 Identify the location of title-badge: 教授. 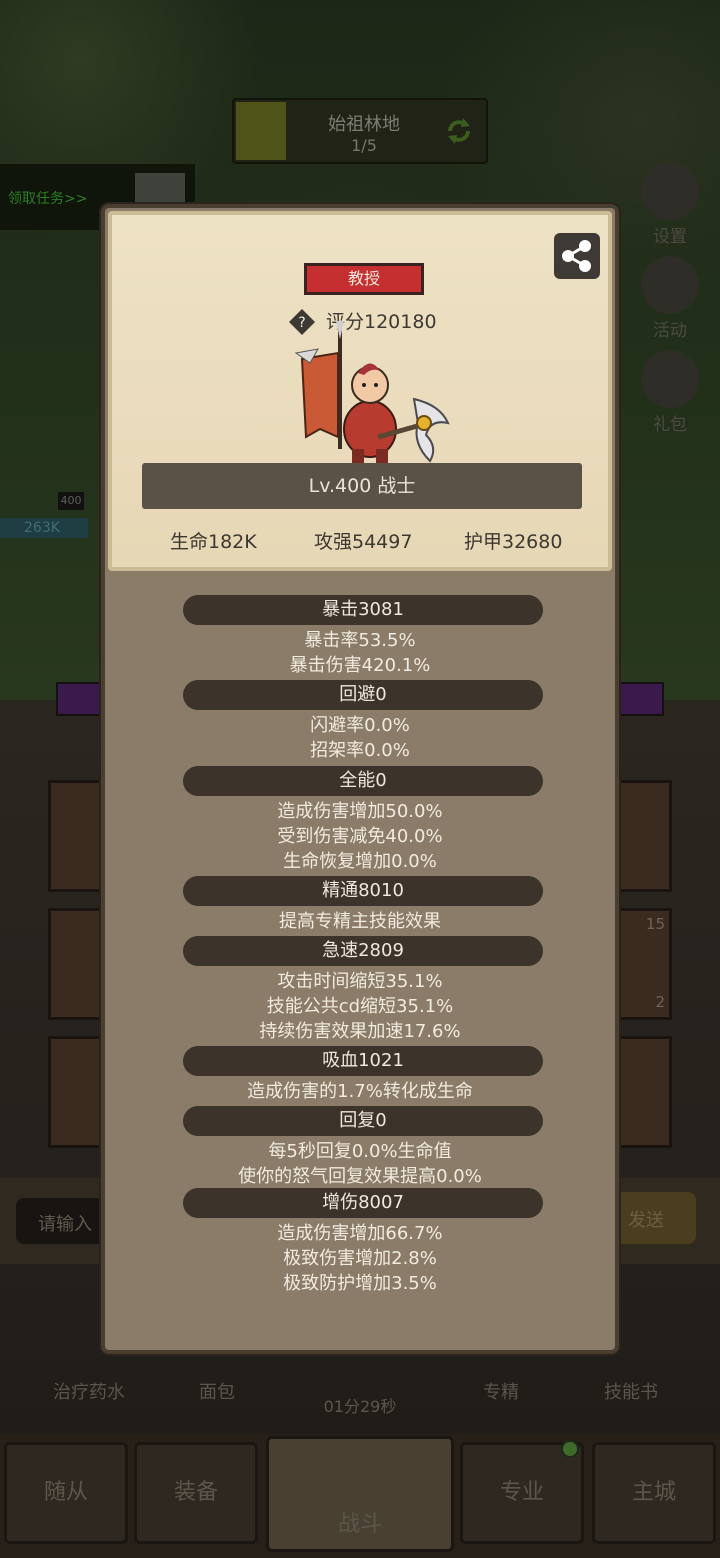
(364, 279).